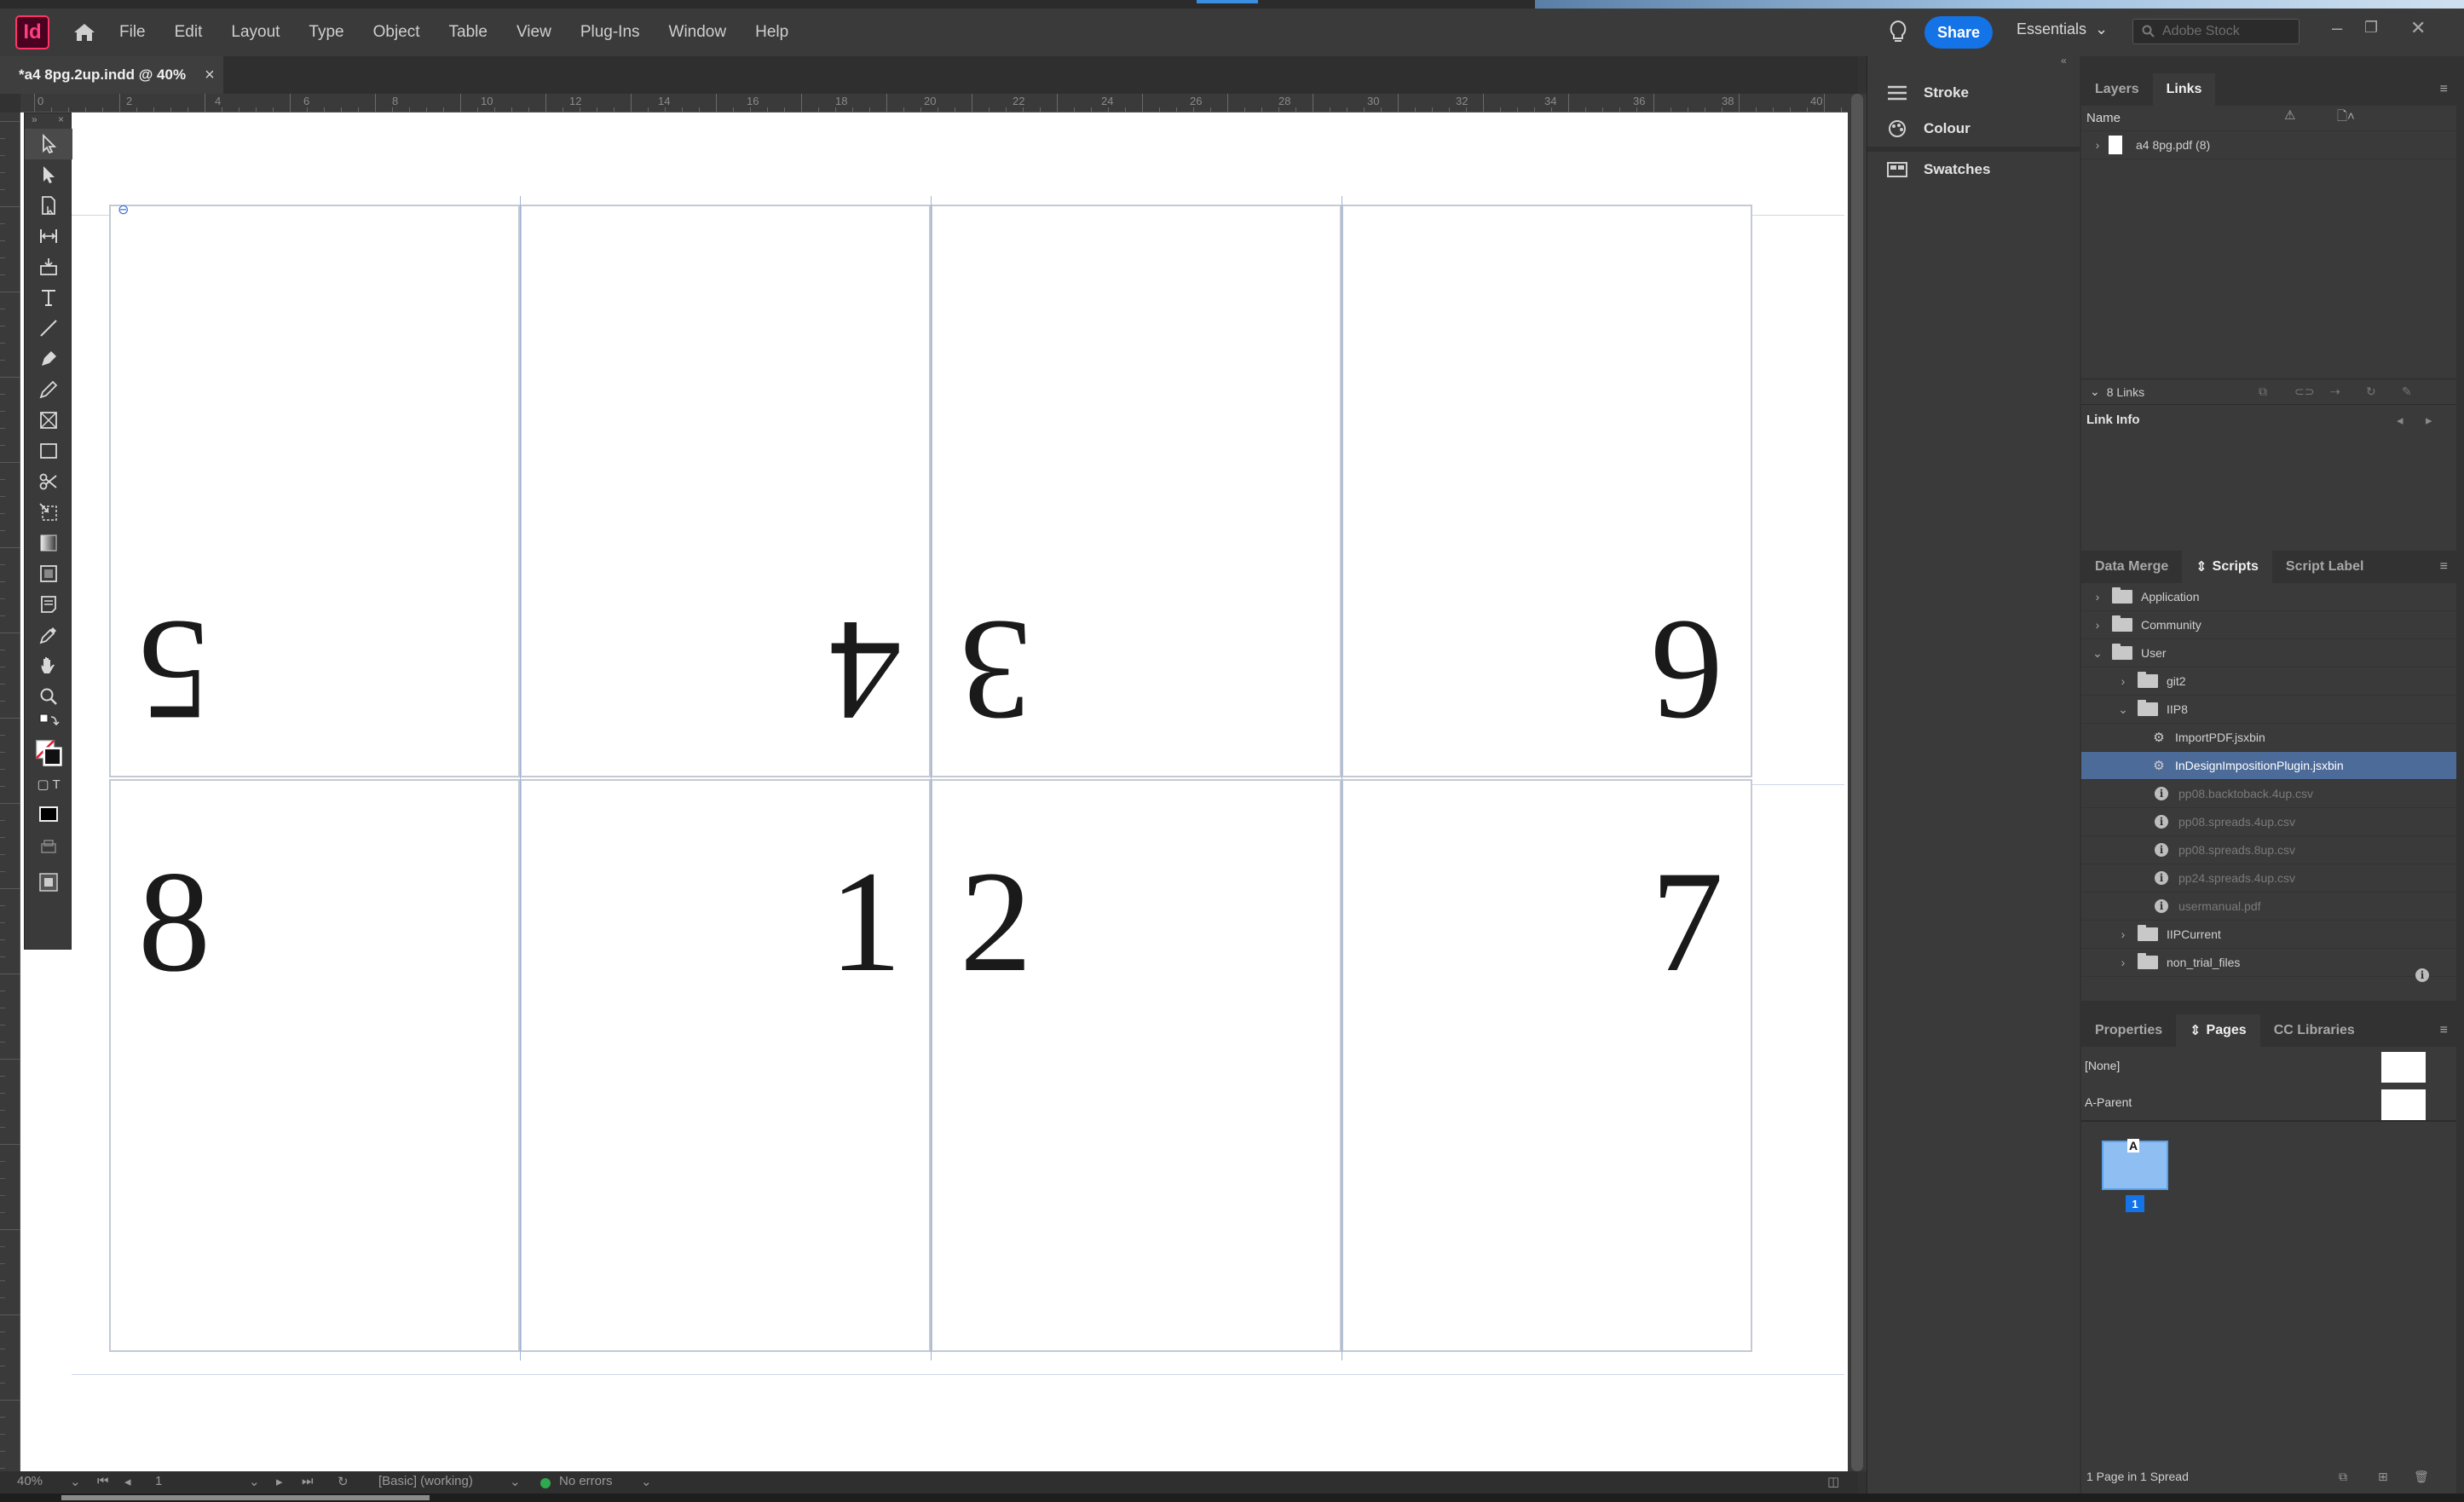  Describe the element at coordinates (2304, 391) in the screenshot. I see `link-chain-icon: ⊂⊃` at that location.